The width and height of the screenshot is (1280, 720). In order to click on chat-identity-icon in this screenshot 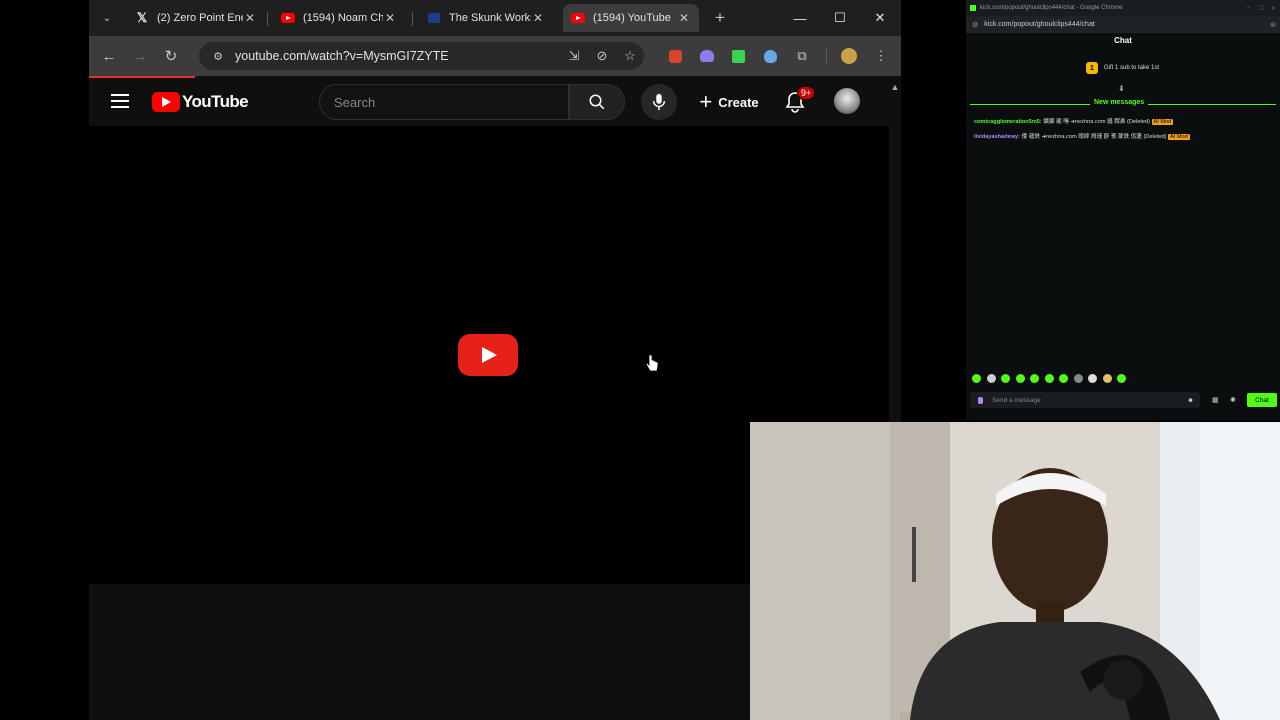, I will do `click(980, 400)`.